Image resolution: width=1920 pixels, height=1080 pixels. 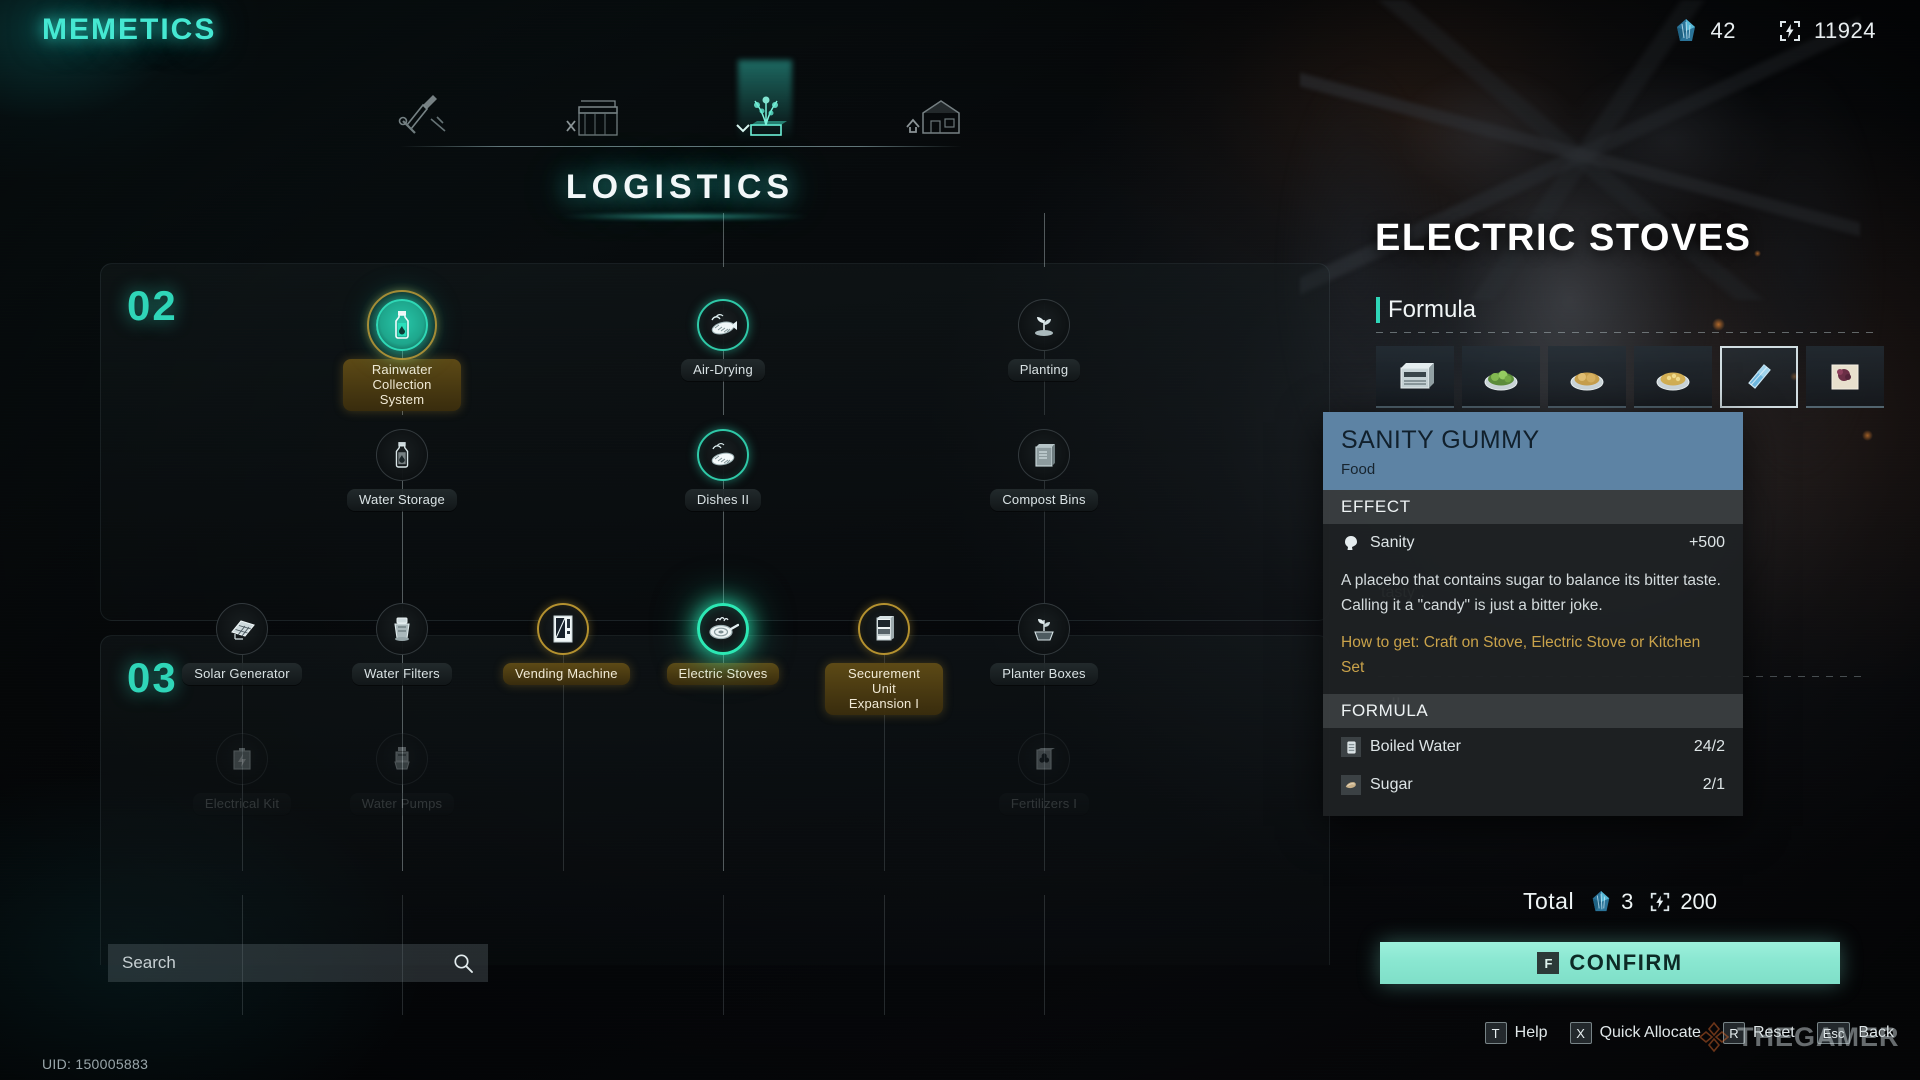 What do you see at coordinates (1501, 377) in the screenshot?
I see `formula-slot-salad` at bounding box center [1501, 377].